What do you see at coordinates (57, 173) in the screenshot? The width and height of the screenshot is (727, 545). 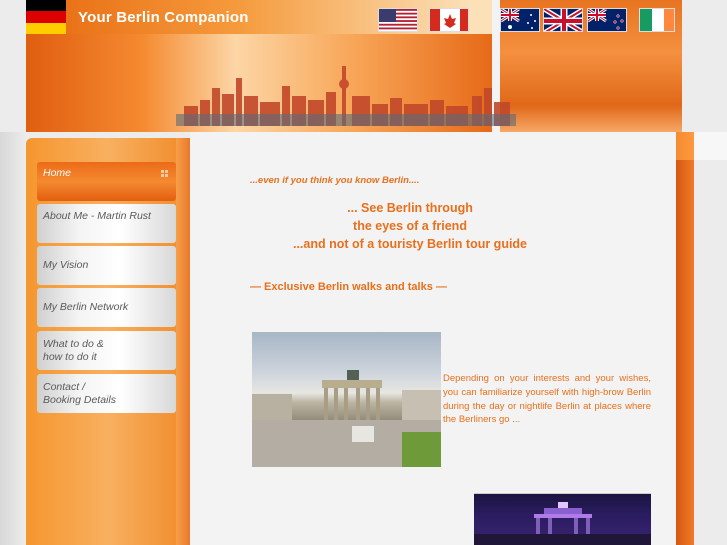 I see `nav-item-label: Home` at bounding box center [57, 173].